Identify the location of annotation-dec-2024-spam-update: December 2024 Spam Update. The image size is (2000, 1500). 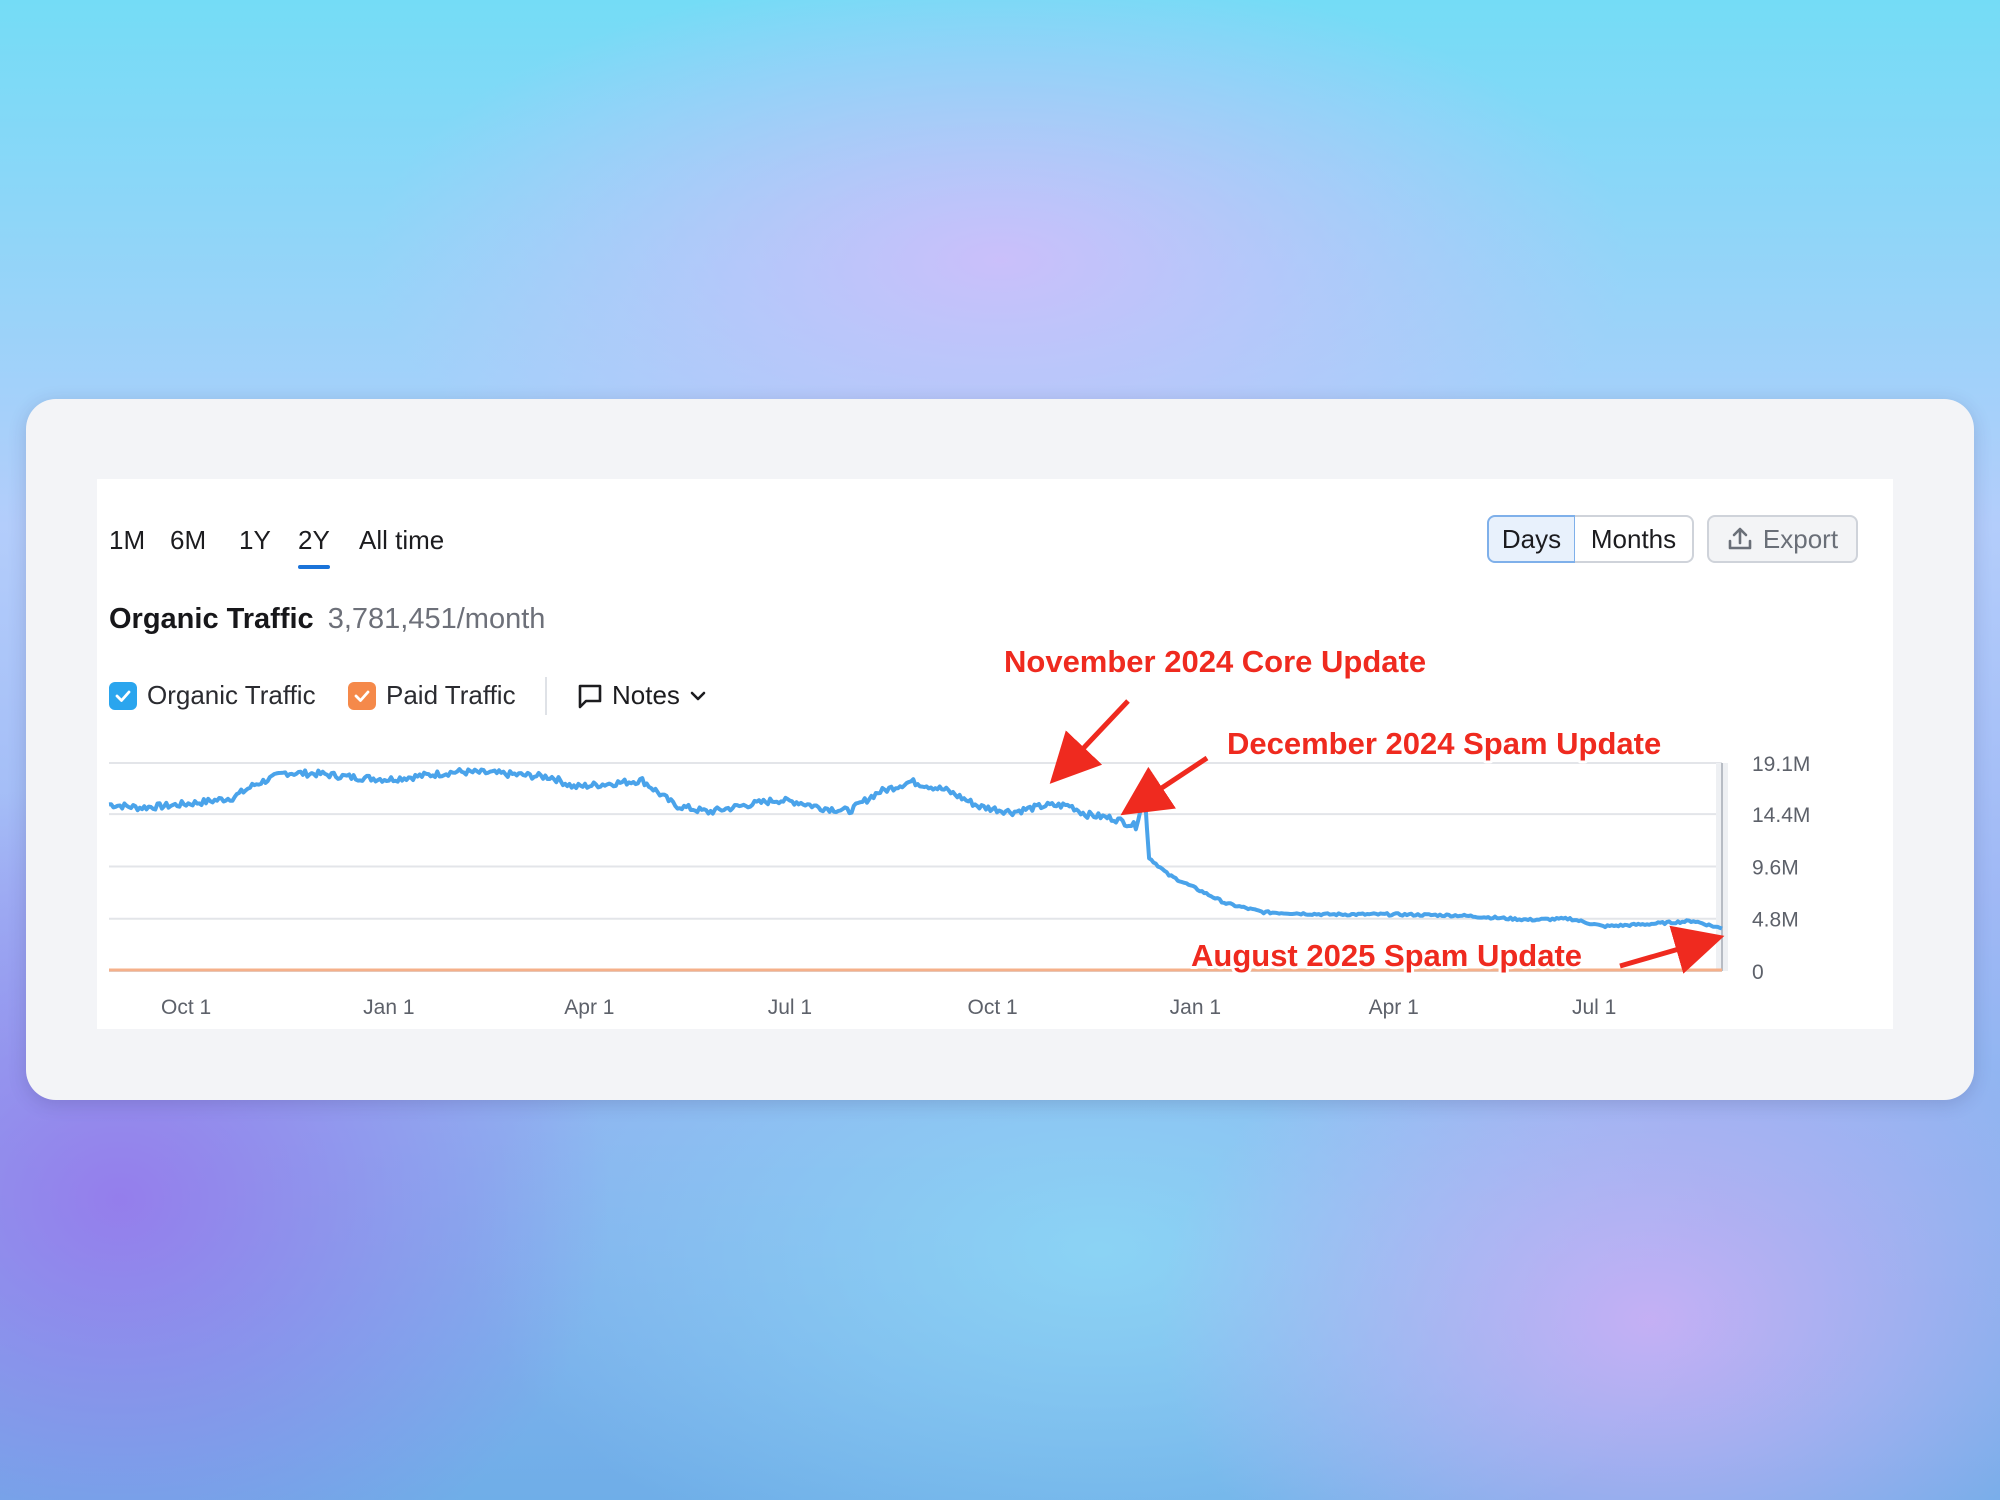
(1444, 743).